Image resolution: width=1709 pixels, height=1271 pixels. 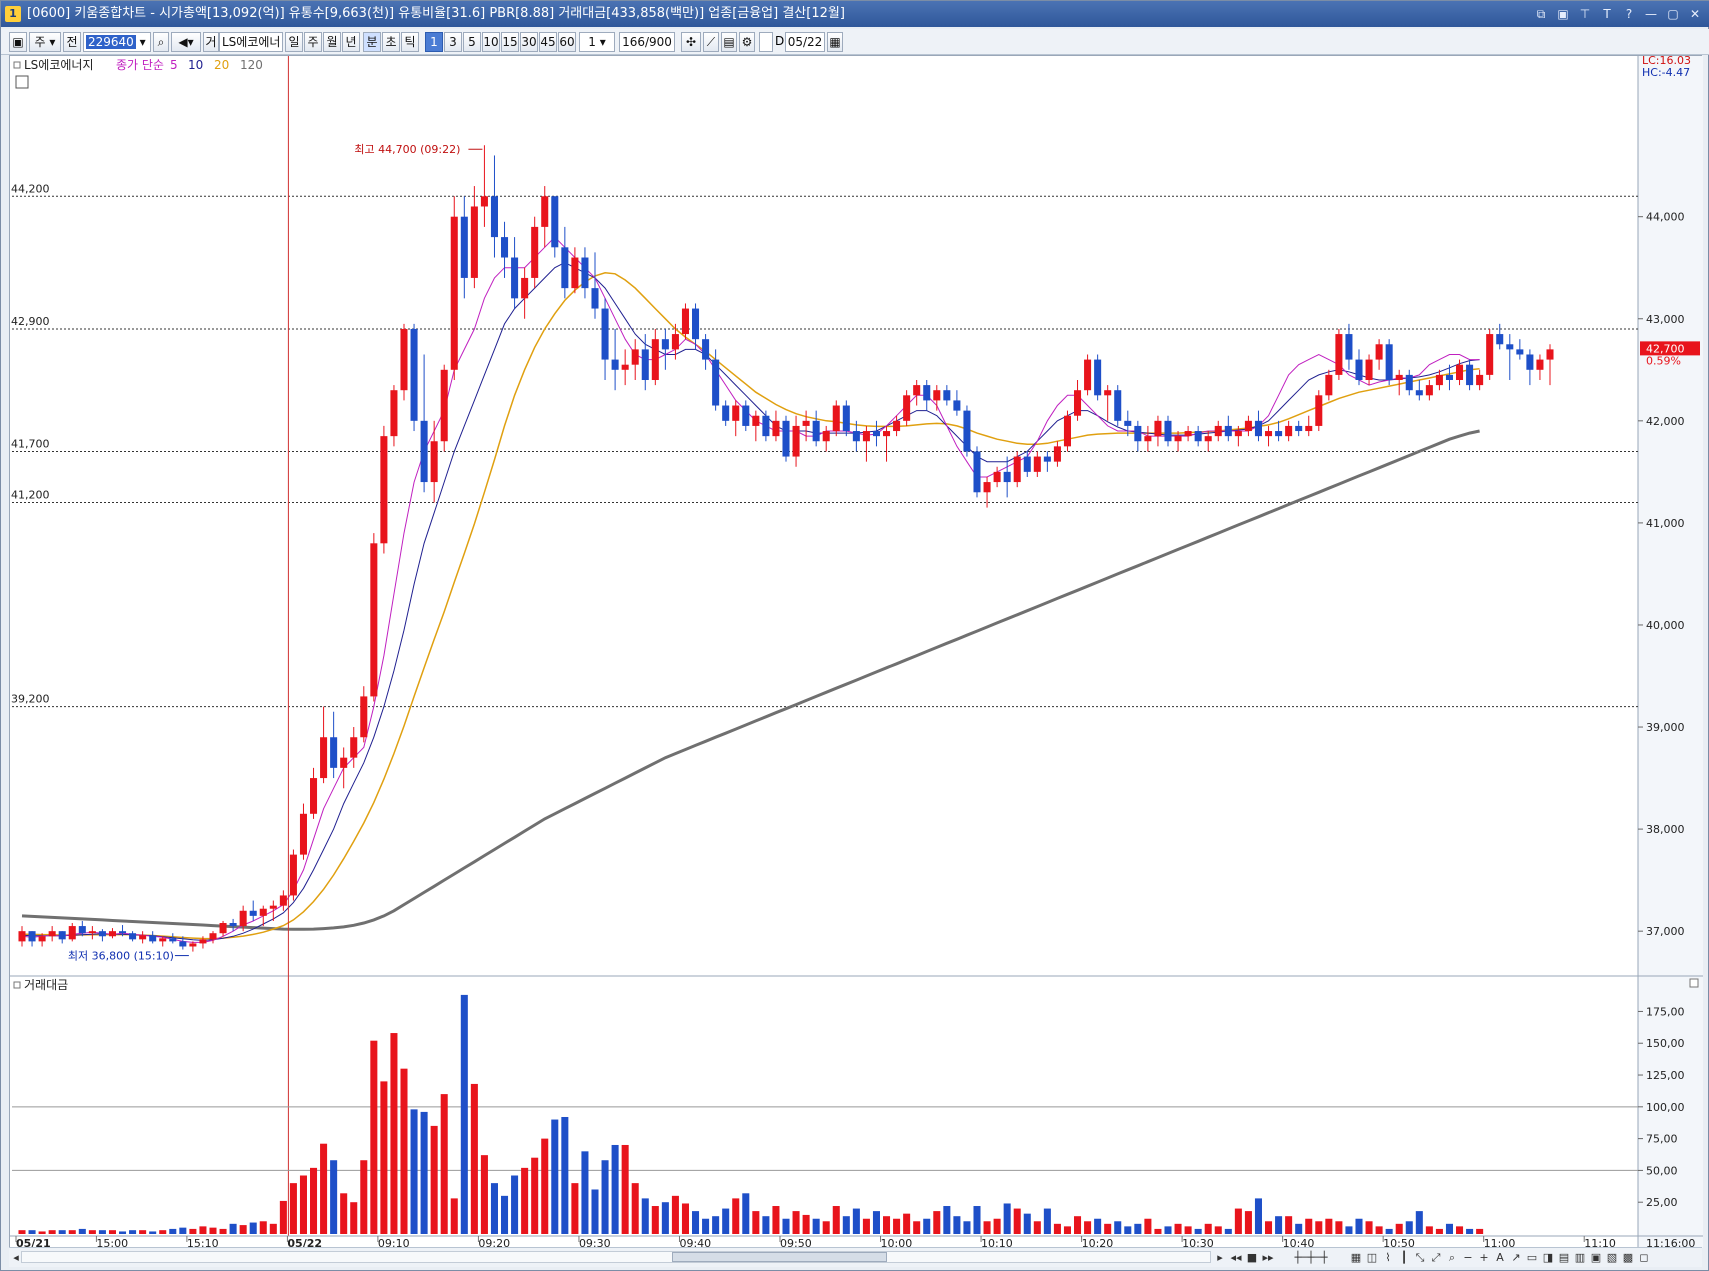 I want to click on save-icon: ▤, so click(x=729, y=42).